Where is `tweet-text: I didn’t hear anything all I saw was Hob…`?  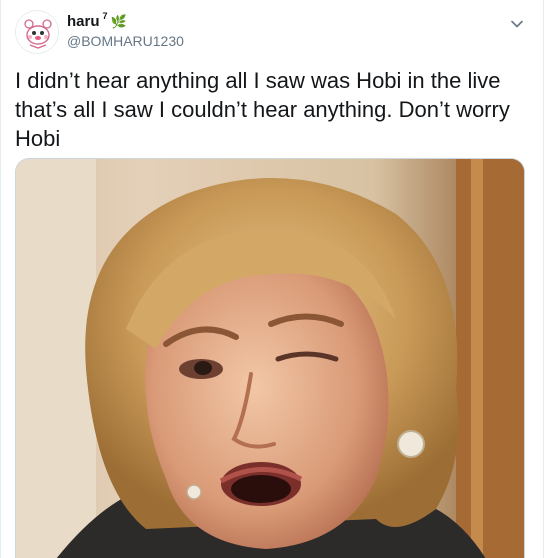
tweet-text: I didn’t hear anything all I saw was Hob… is located at coordinates (262, 109).